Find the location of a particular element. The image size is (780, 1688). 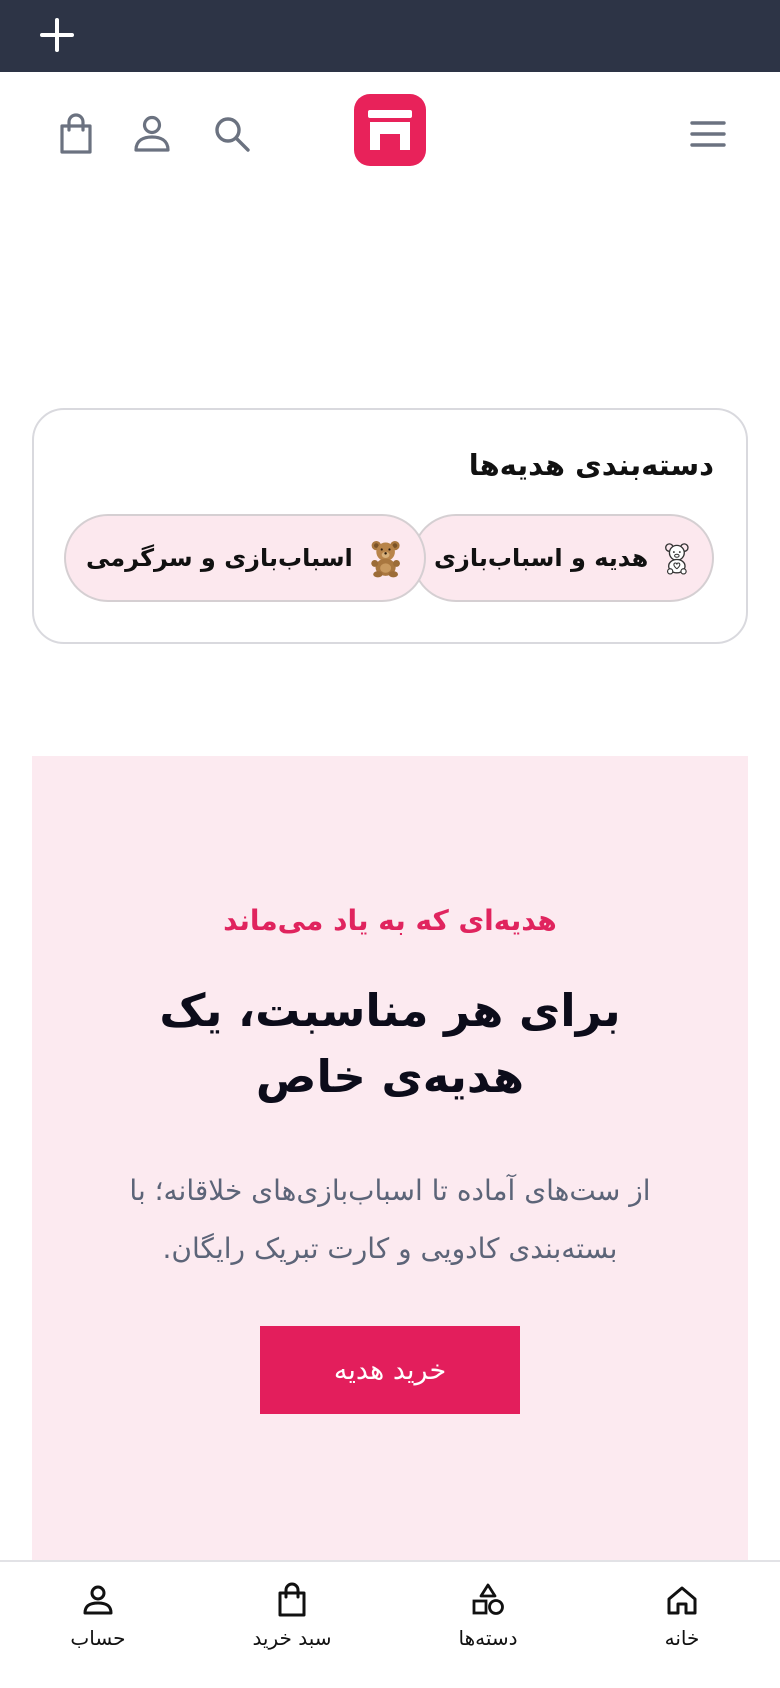

category-chip-toys-fun: اسباب‌بازی و سرگرمی is located at coordinates (245, 558).